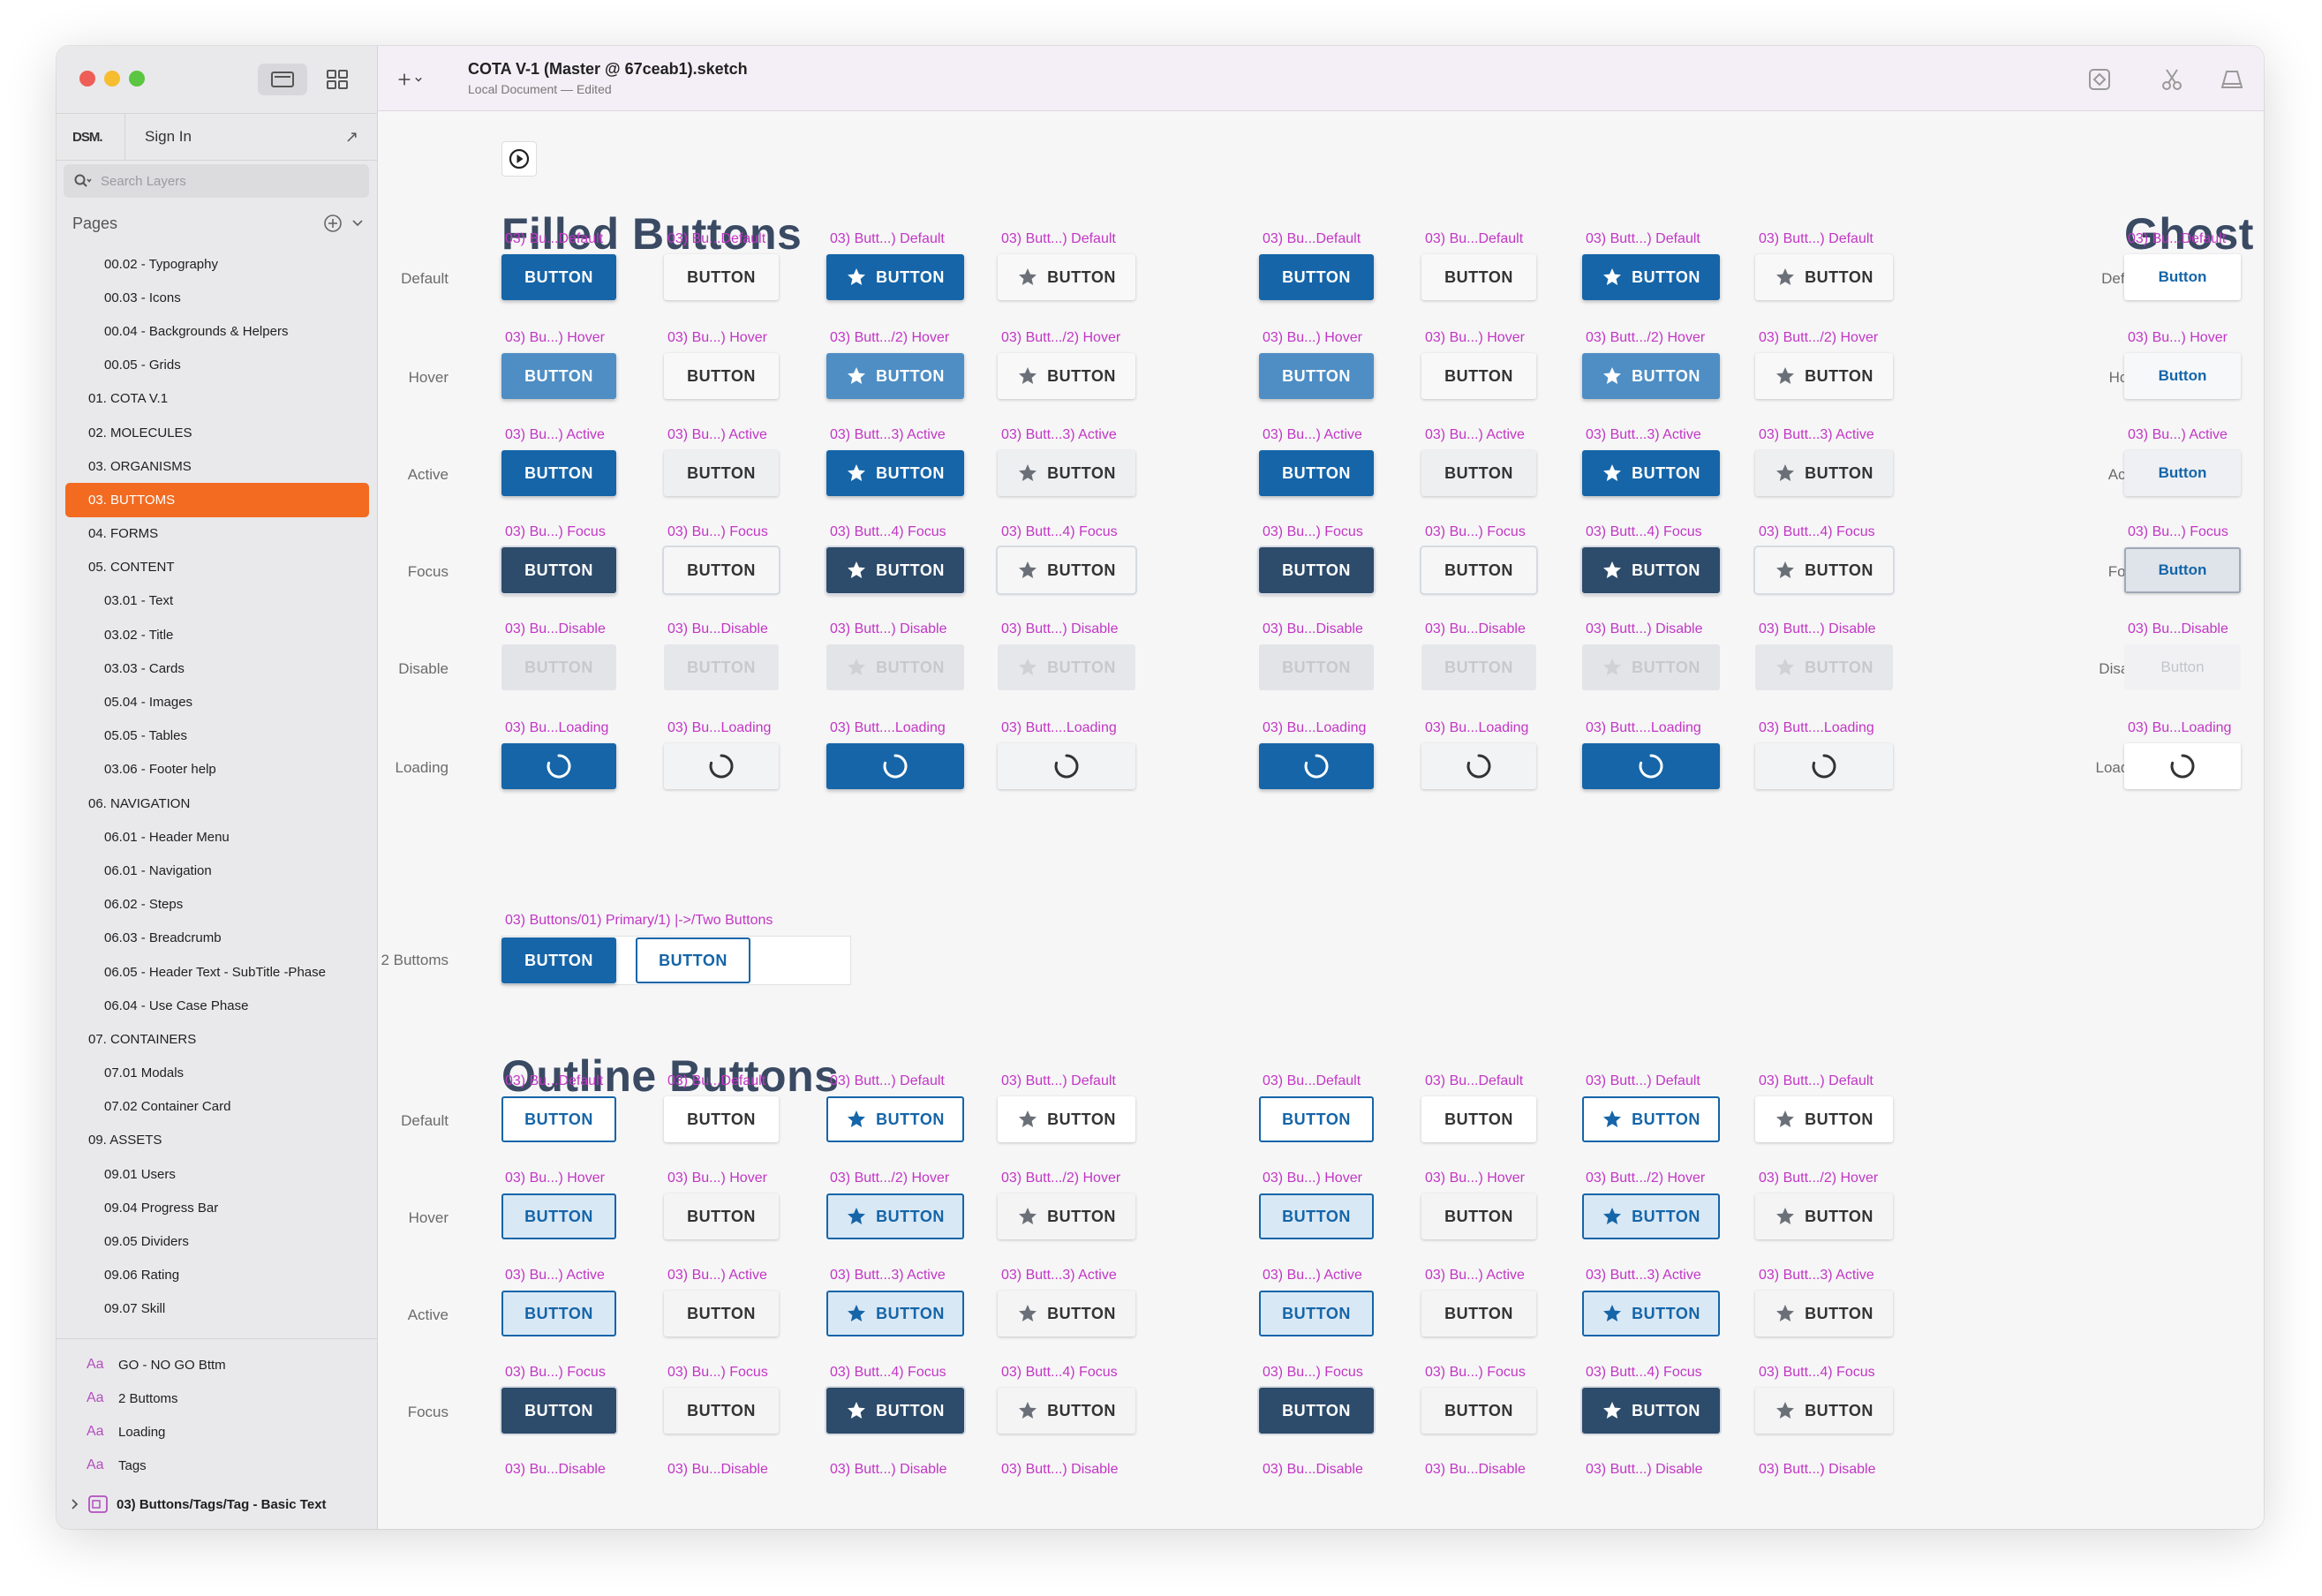 This screenshot has width=2322, height=1596. What do you see at coordinates (91, 137) in the screenshot?
I see `tab-dsm: DSM.` at bounding box center [91, 137].